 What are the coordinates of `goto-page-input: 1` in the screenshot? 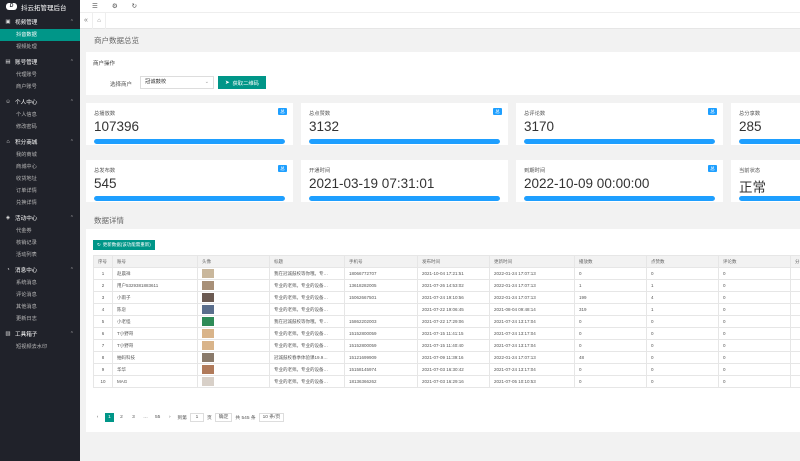 It's located at (196, 417).